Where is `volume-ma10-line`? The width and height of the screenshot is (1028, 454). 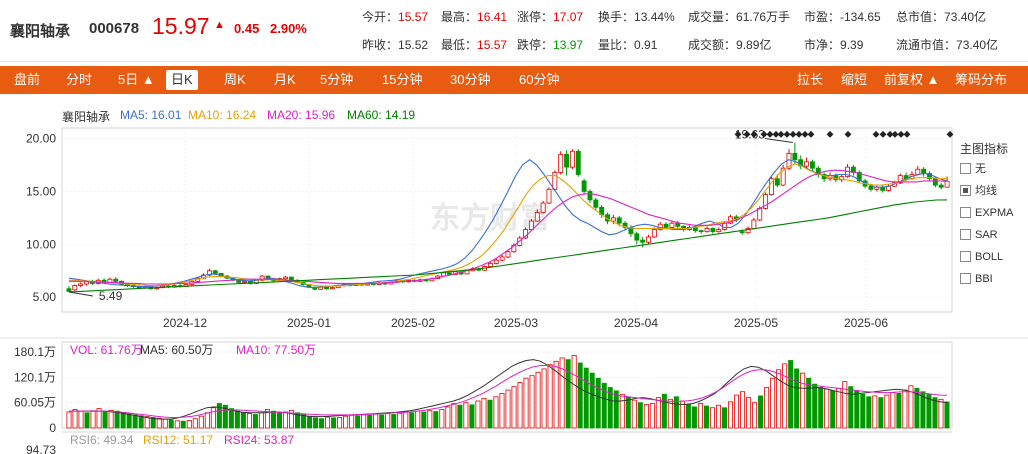 volume-ma10-line is located at coordinates (508, 391).